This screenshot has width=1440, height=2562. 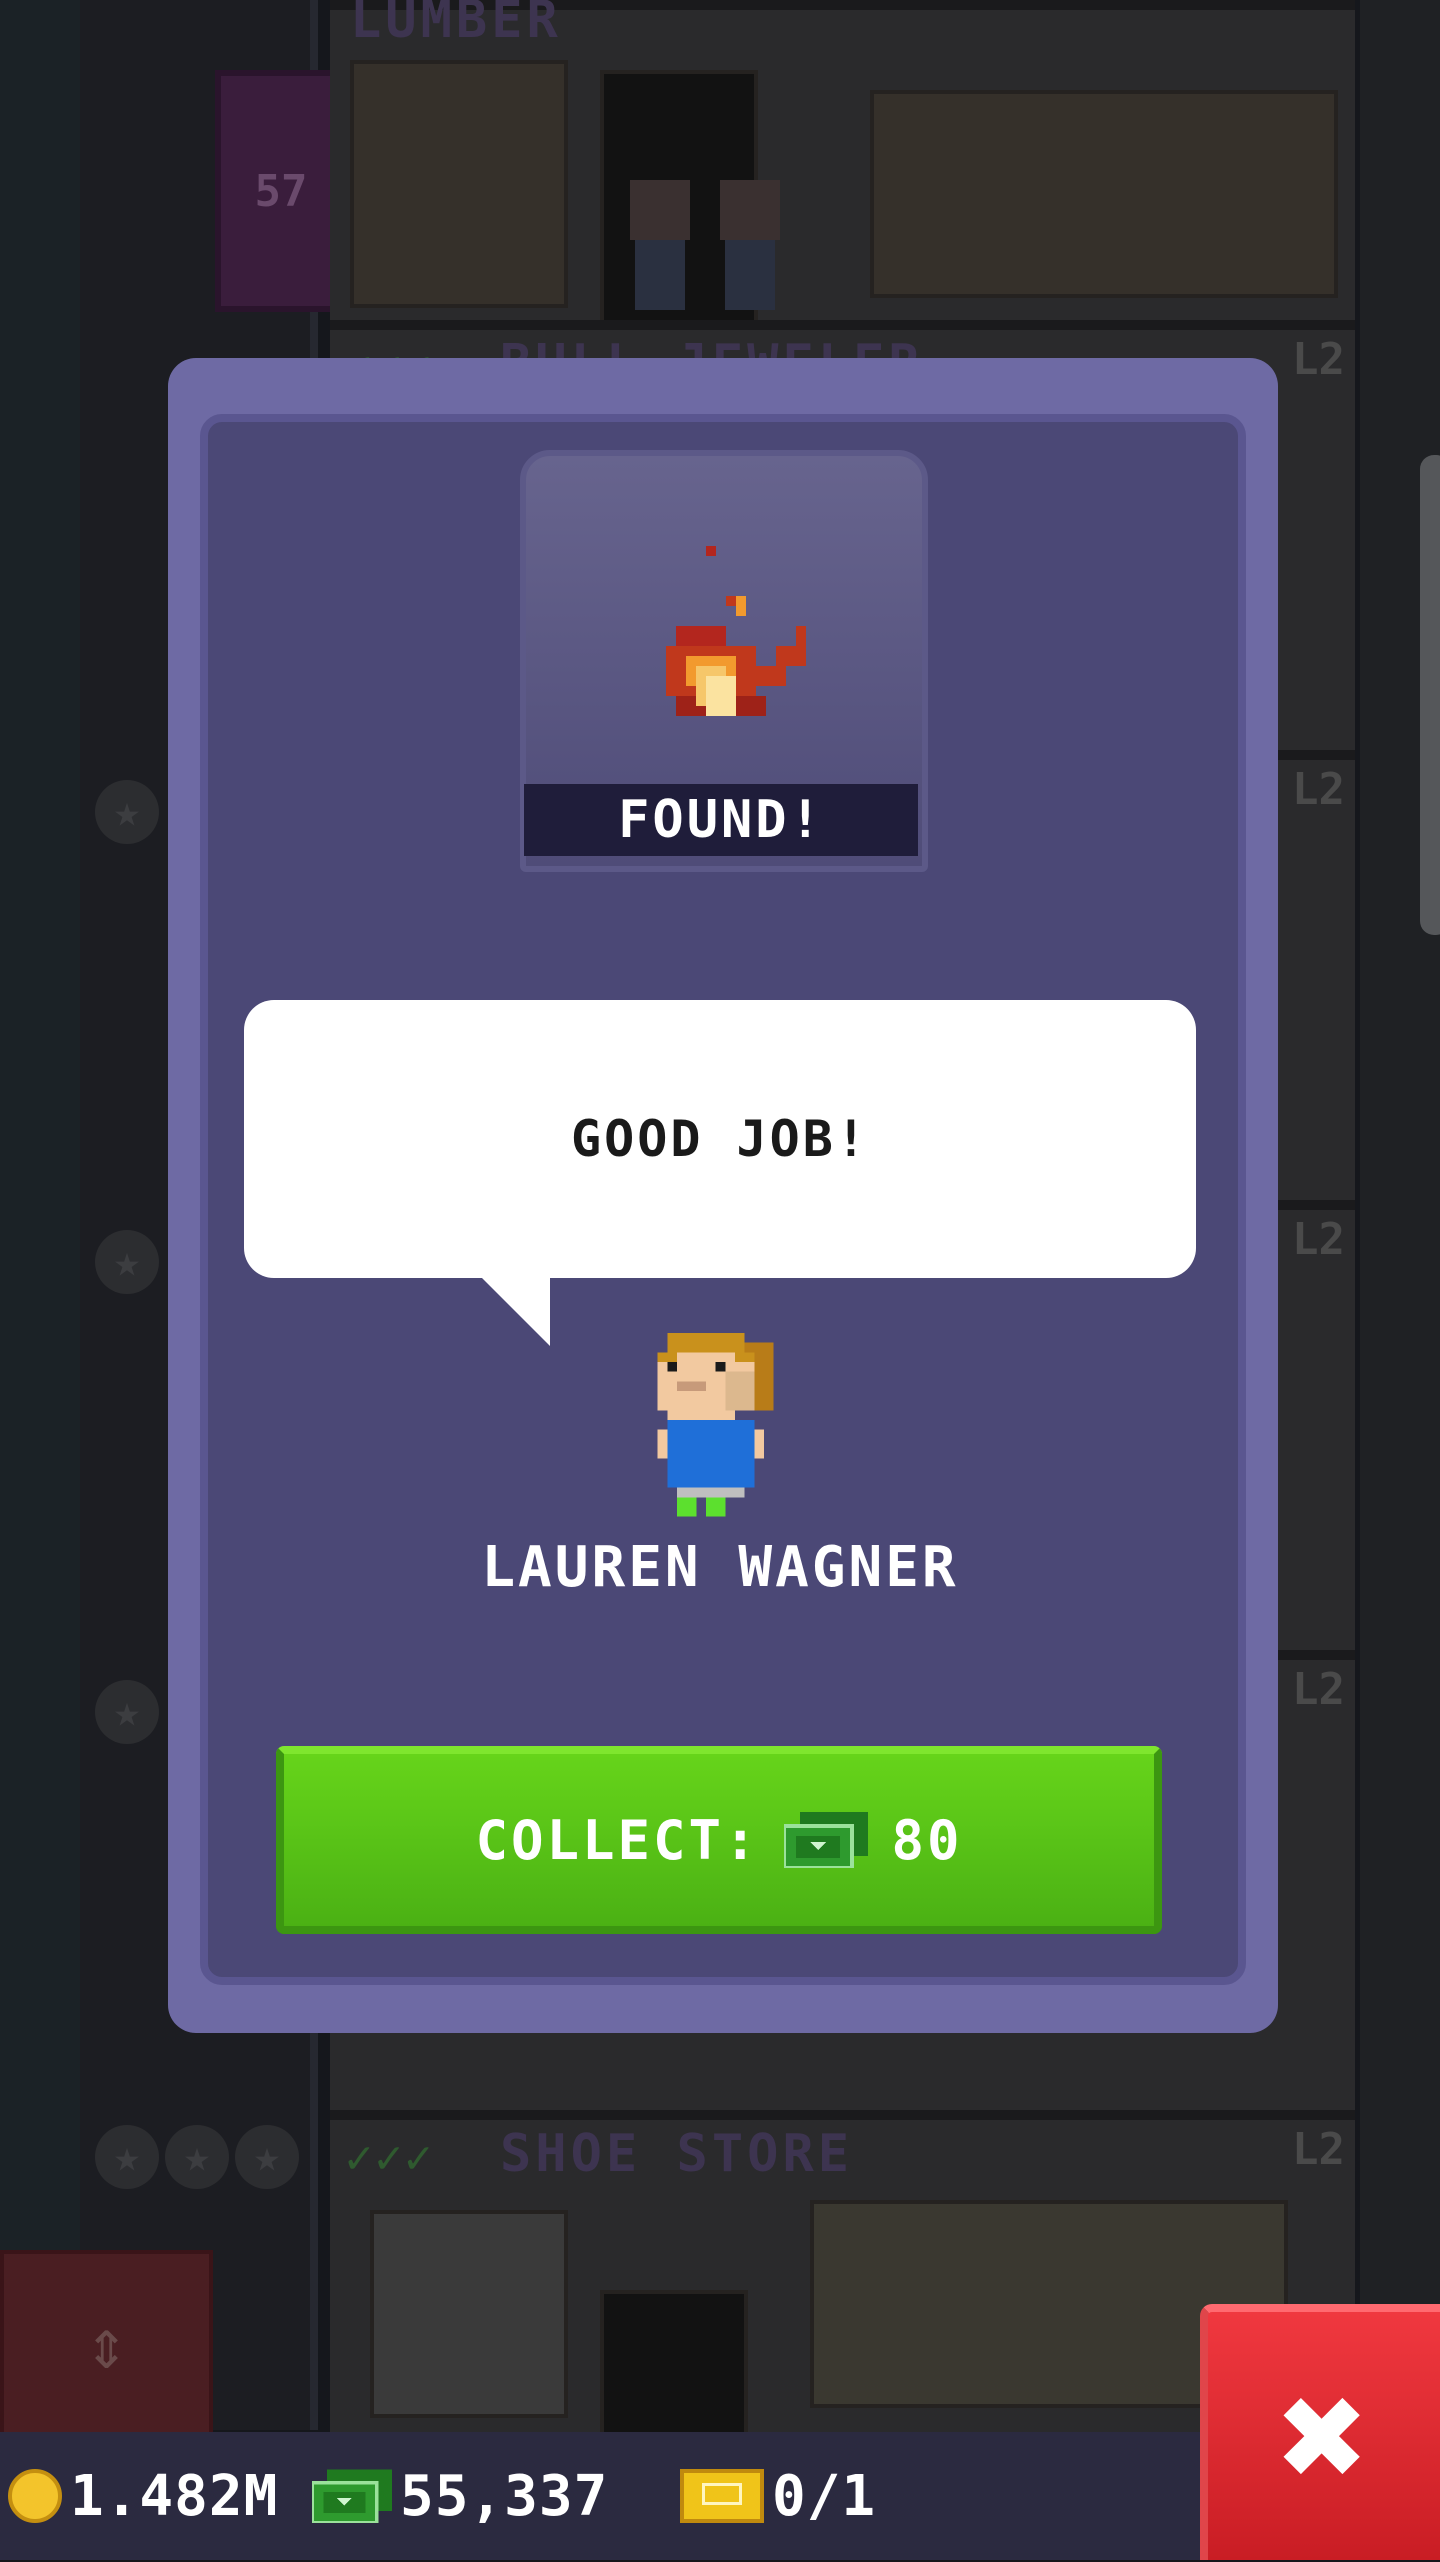 I want to click on coin-icon, so click(x=35, y=2496).